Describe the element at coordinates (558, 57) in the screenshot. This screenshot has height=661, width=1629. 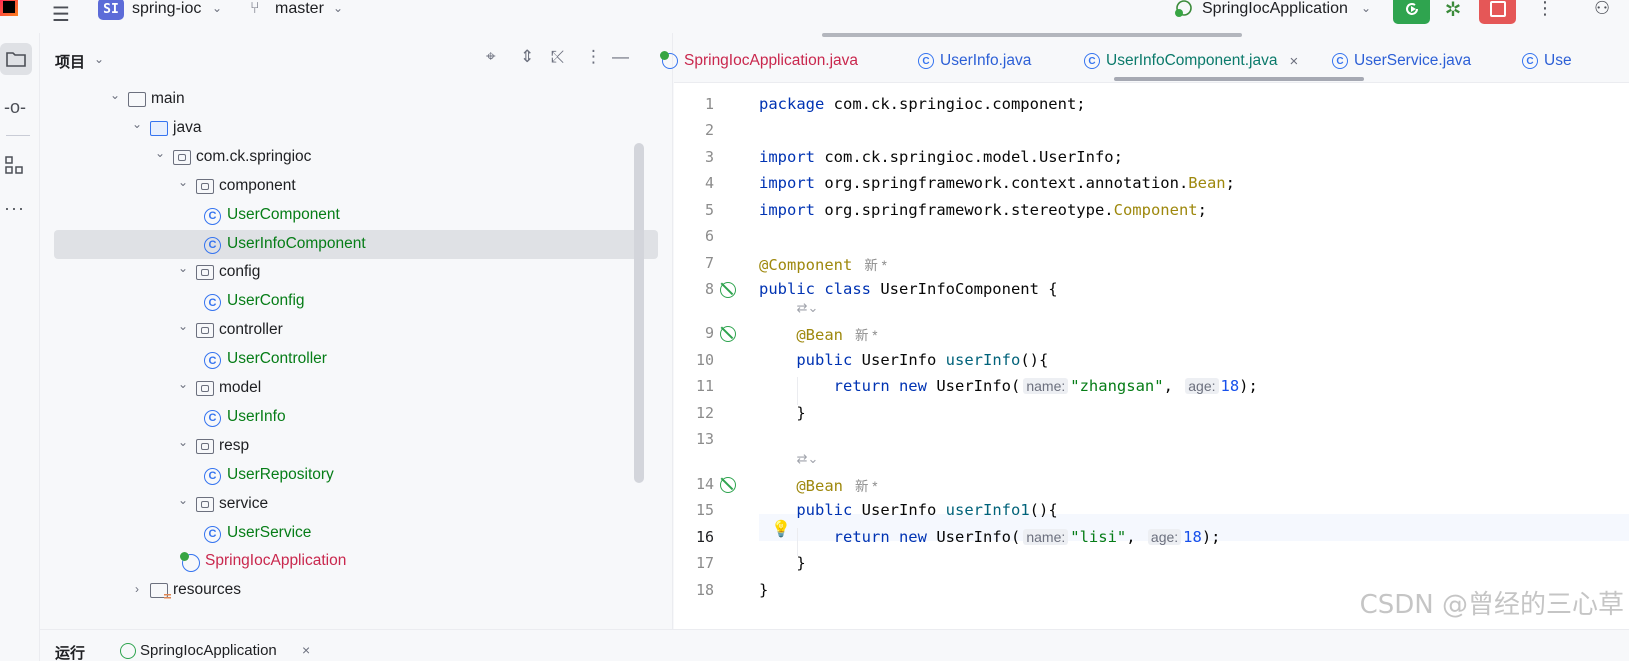
I see `collapse-all-icon: ⤪` at that location.